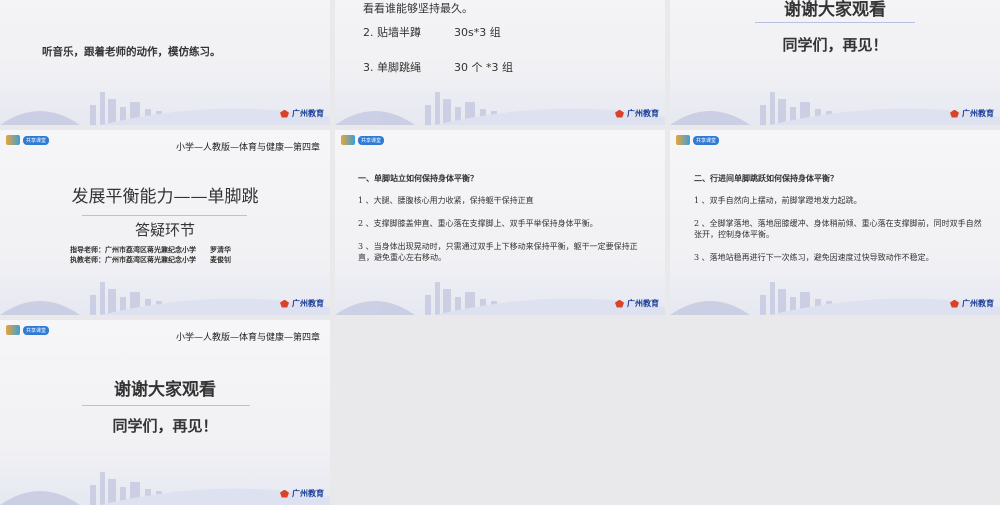 The image size is (1000, 505). Describe the element at coordinates (835, 62) in the screenshot. I see `slide-thumbnail-3: 谢谢大家观看 同学们，再见！ 广州教育` at that location.